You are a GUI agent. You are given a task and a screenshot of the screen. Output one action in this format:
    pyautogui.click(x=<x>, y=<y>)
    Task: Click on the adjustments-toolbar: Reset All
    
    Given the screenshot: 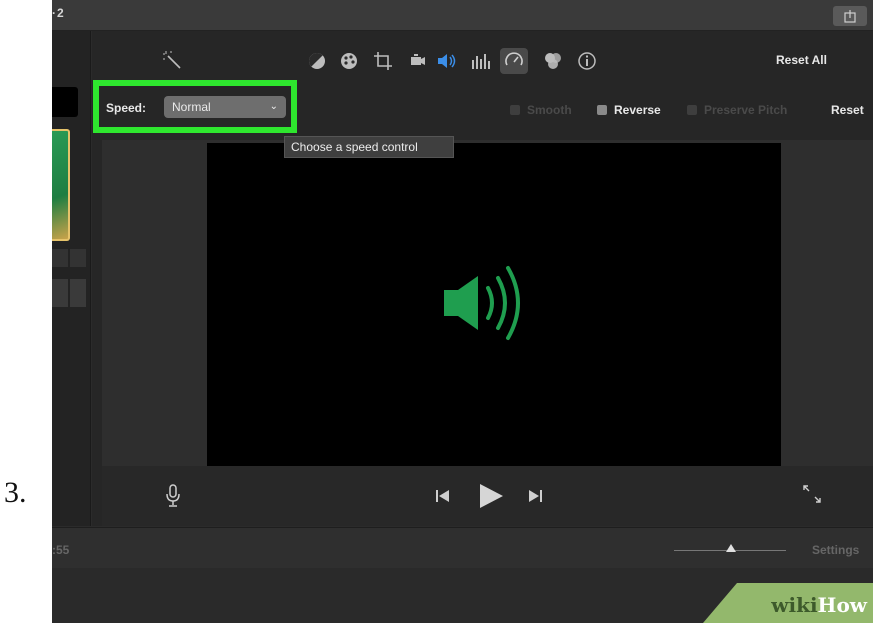 What is the action you would take?
    pyautogui.click(x=482, y=60)
    